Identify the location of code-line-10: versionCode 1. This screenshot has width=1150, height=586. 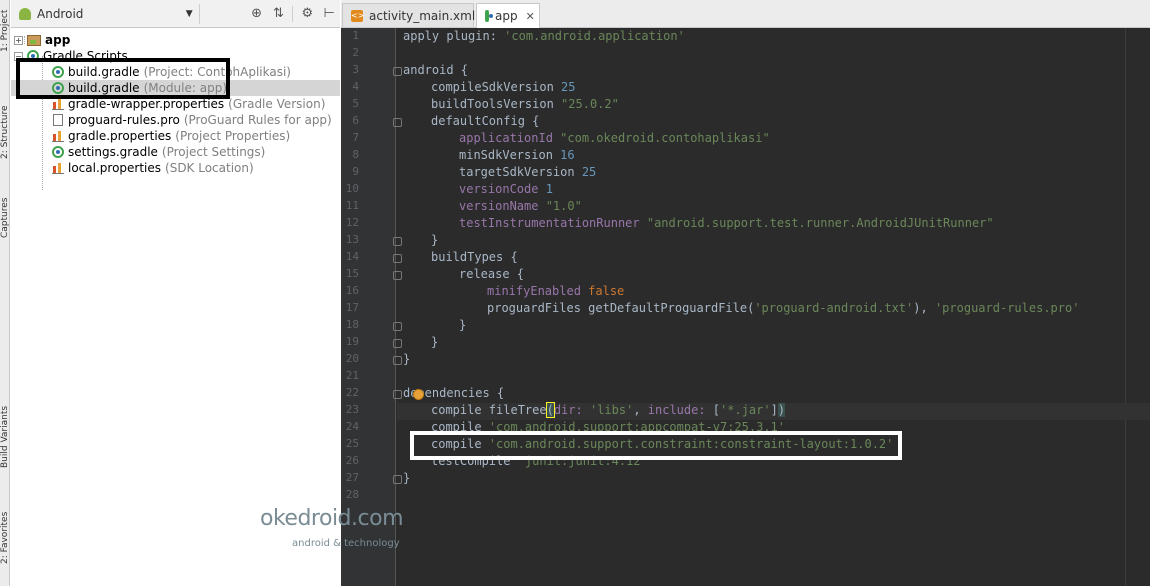
(506, 189).